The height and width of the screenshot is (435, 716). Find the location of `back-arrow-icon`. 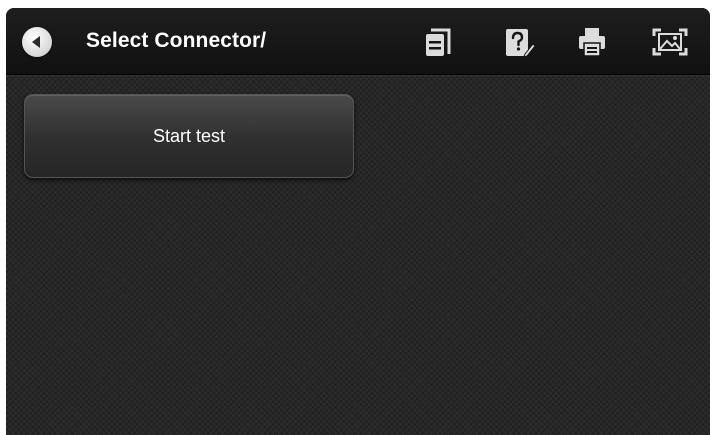

back-arrow-icon is located at coordinates (36, 42).